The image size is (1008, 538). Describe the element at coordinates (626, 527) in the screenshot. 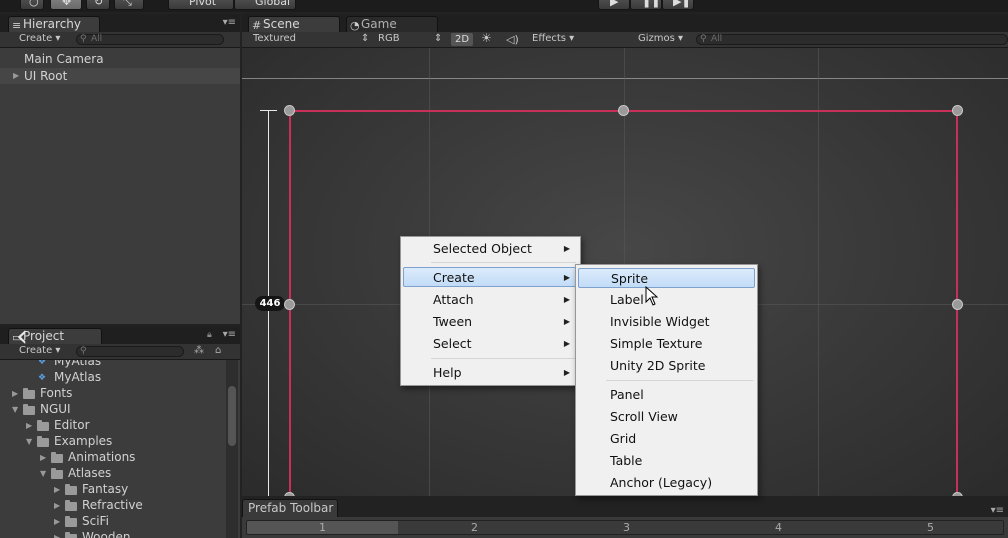

I see `prefab-page-3: 3` at that location.